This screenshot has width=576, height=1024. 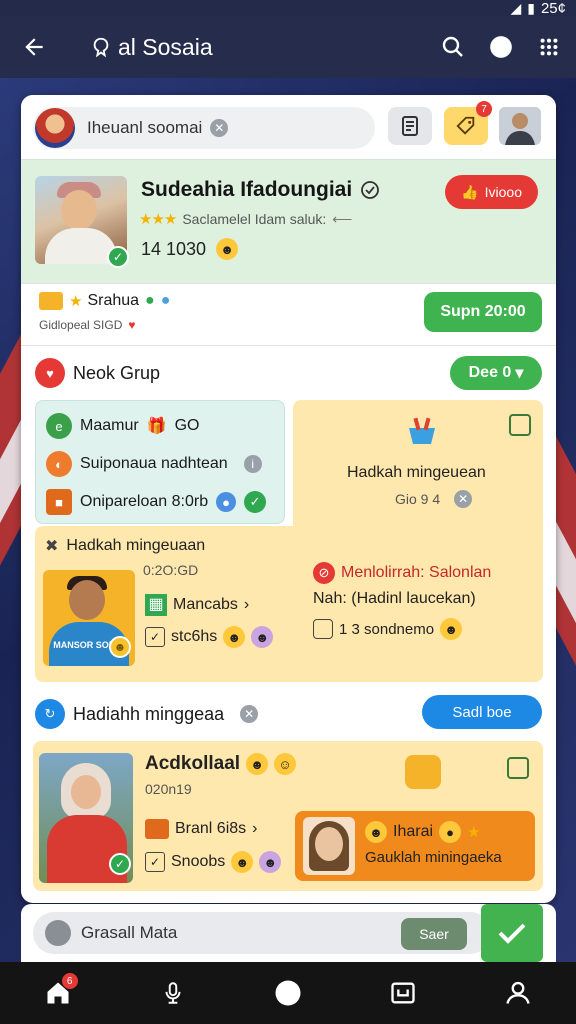 I want to click on logo-icon, so click(x=101, y=47).